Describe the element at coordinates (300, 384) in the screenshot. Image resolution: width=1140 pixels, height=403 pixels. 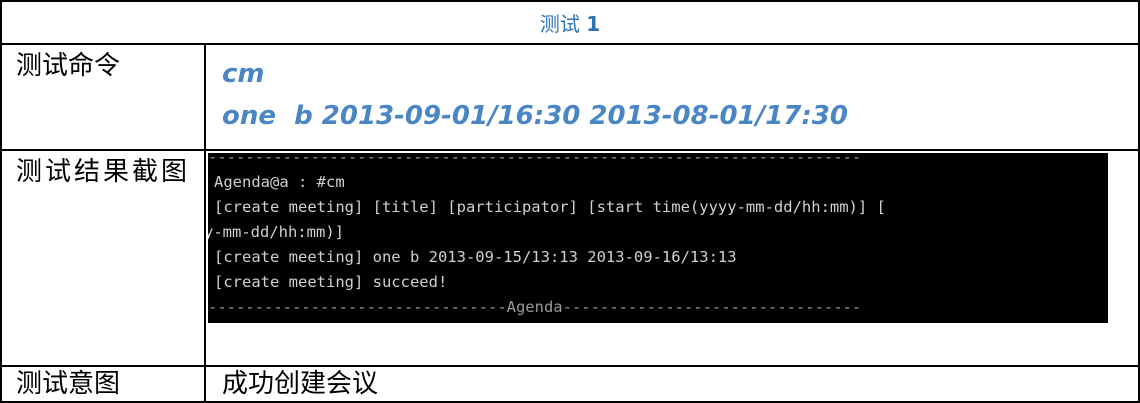
I see `intent-value: 成功创建会议` at that location.